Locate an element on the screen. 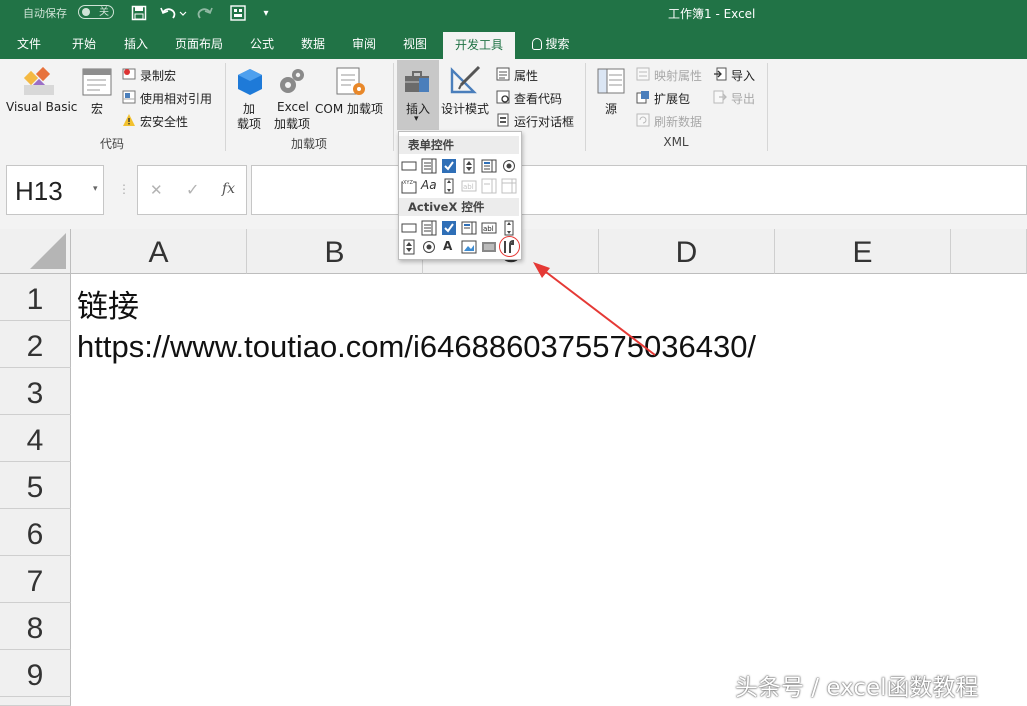 The image size is (1027, 706). combo-box-icon is located at coordinates (429, 166).